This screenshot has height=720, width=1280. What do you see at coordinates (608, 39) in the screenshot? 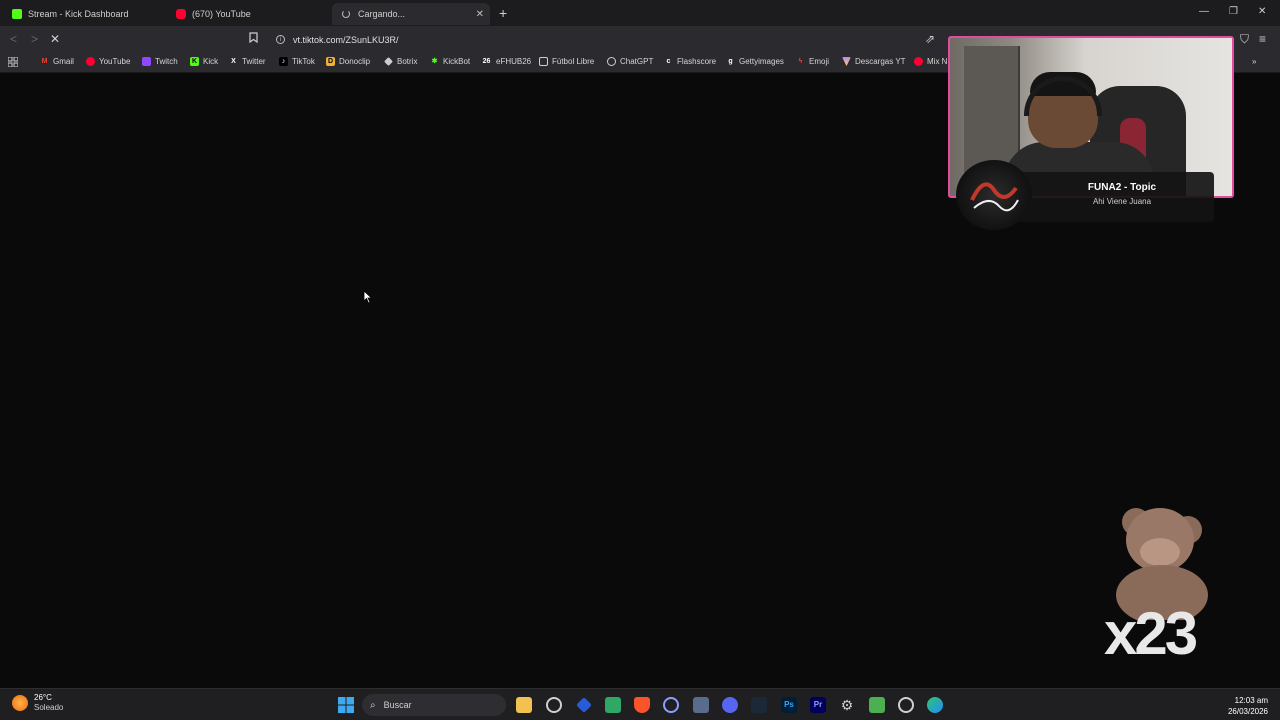
I see `address-bar: i vt.tiktok.com/ZSunLKU3R/` at bounding box center [608, 39].